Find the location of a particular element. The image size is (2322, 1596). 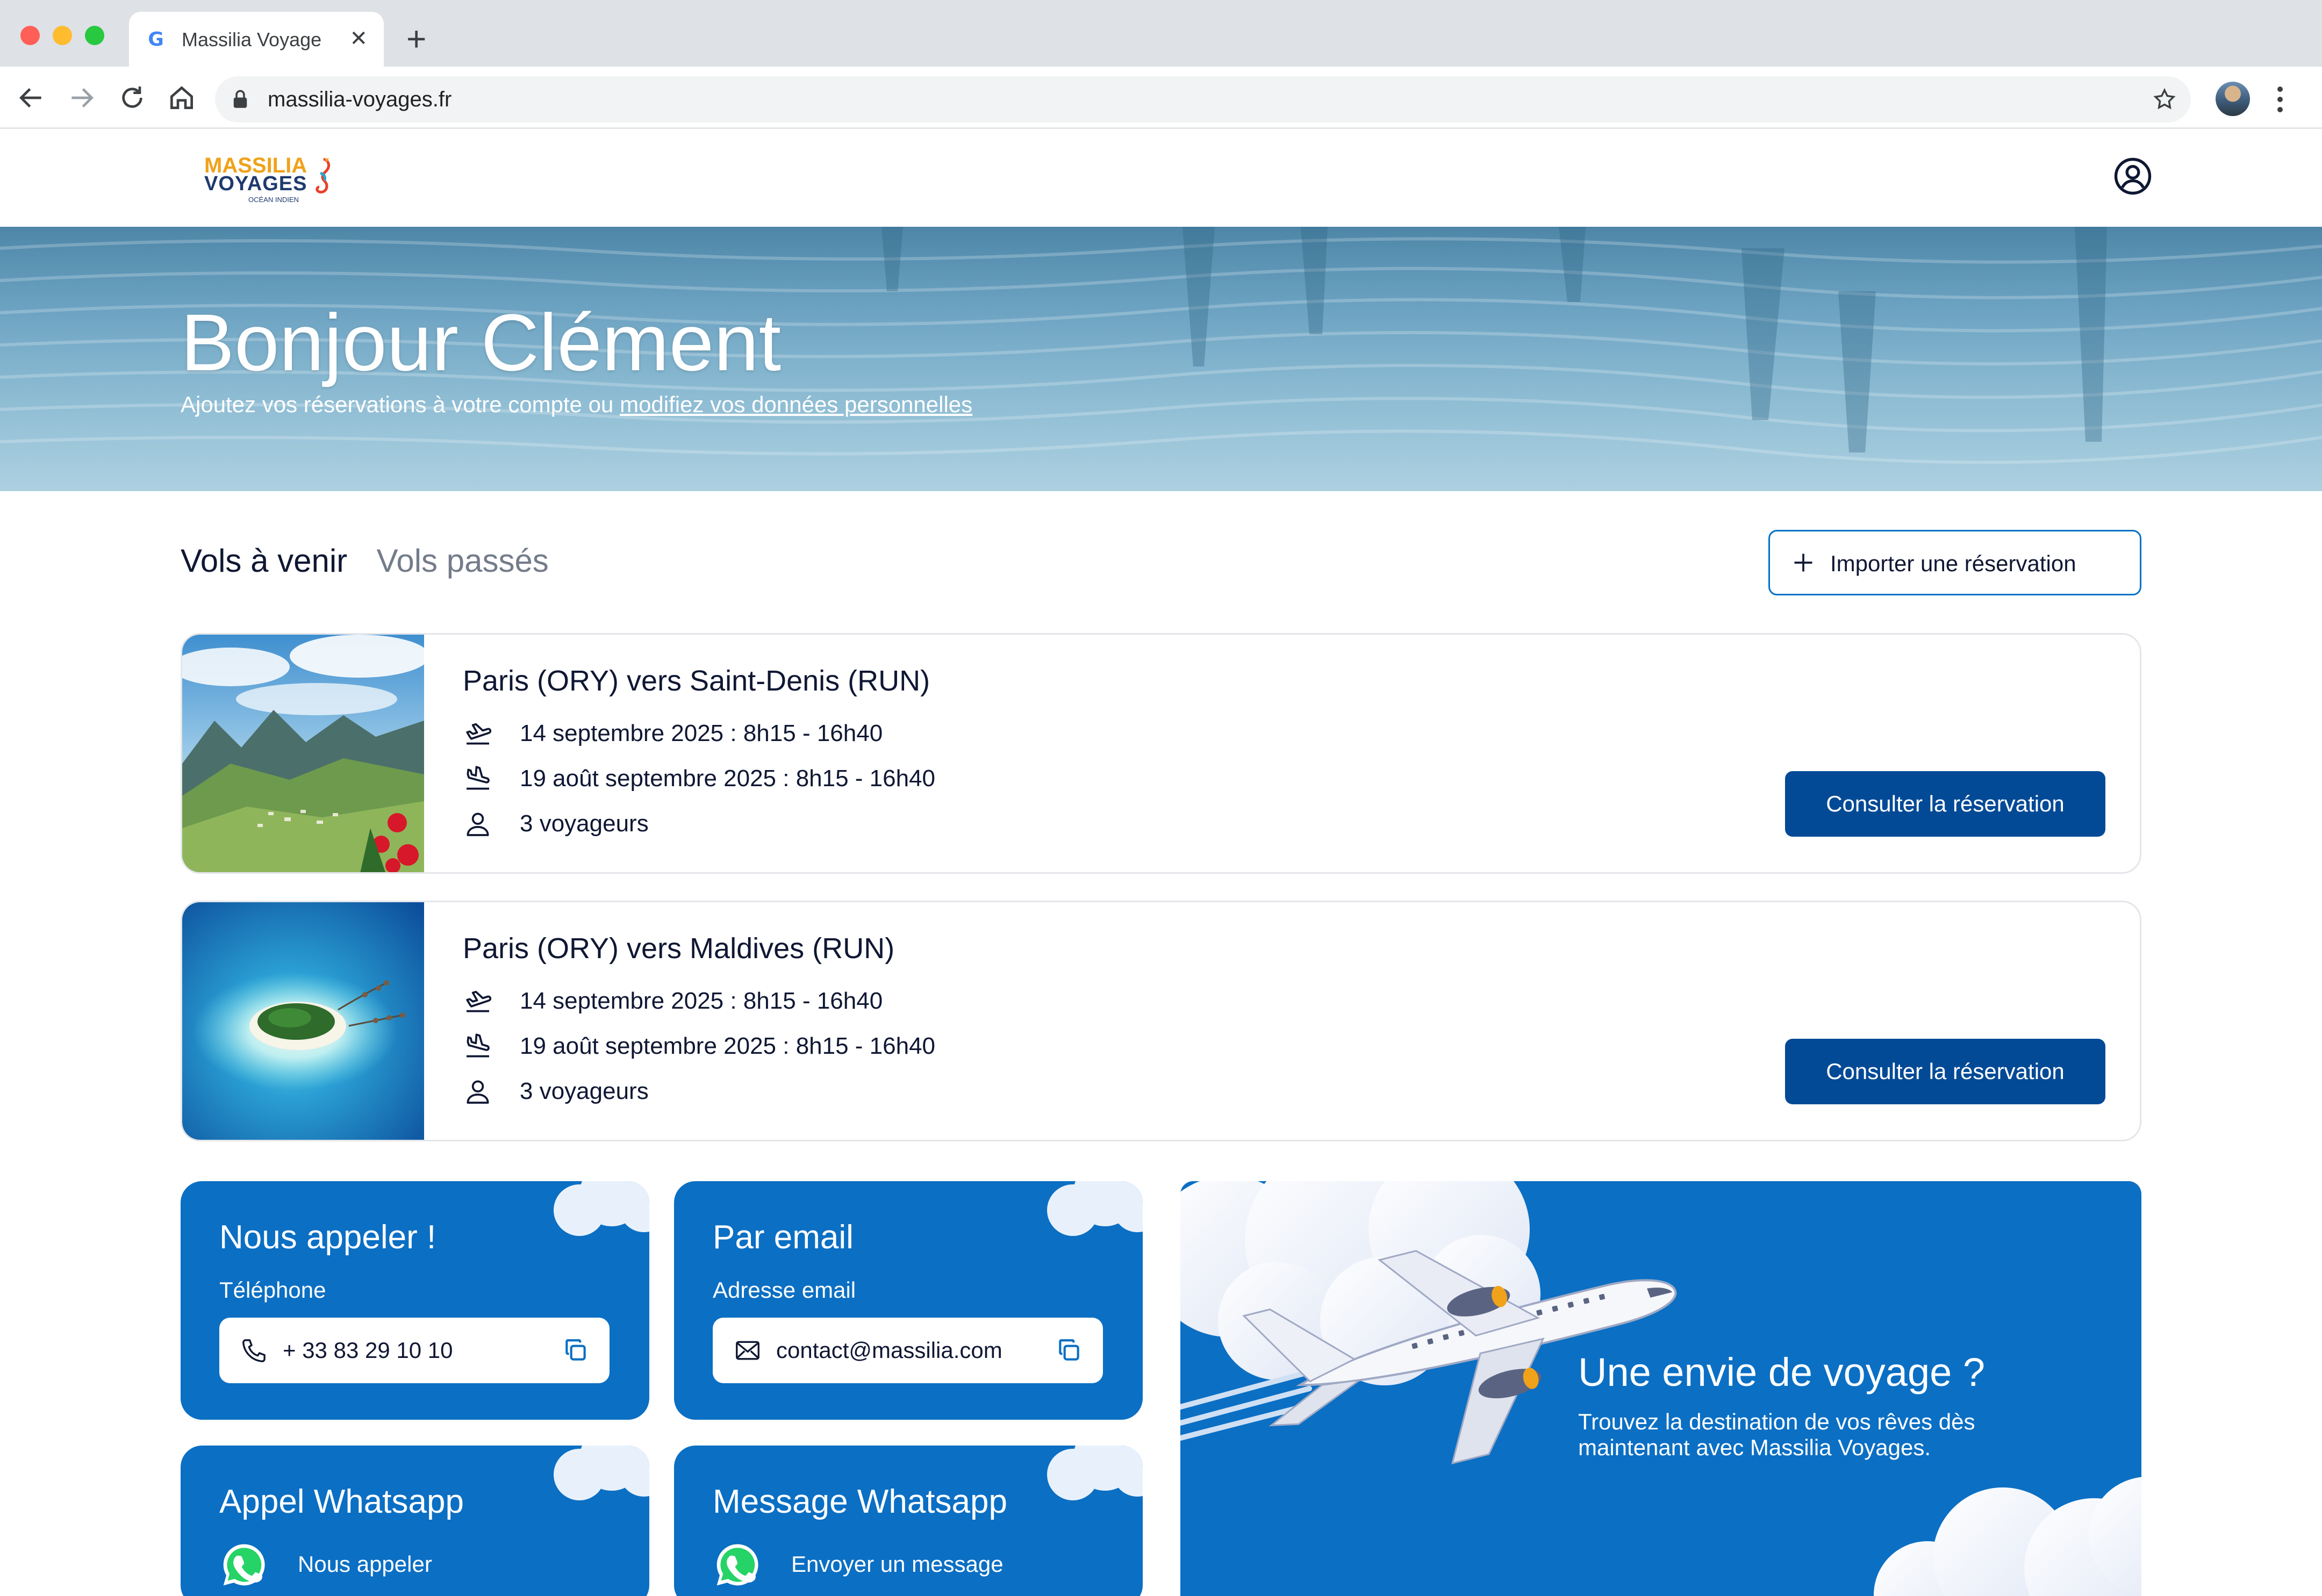

browser-tab-active: G Massilia Voyage ✕ is located at coordinates (256, 39).